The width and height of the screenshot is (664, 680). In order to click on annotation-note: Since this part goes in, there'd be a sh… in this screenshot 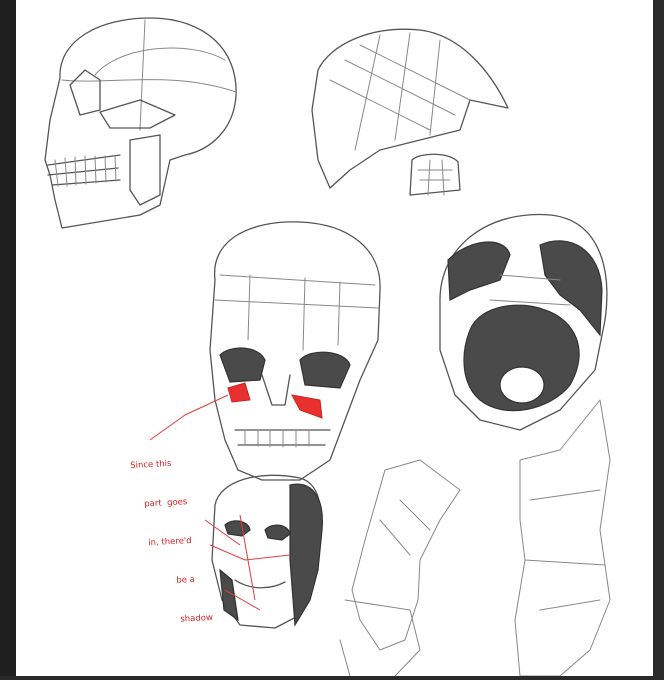, I will do `click(171, 536)`.